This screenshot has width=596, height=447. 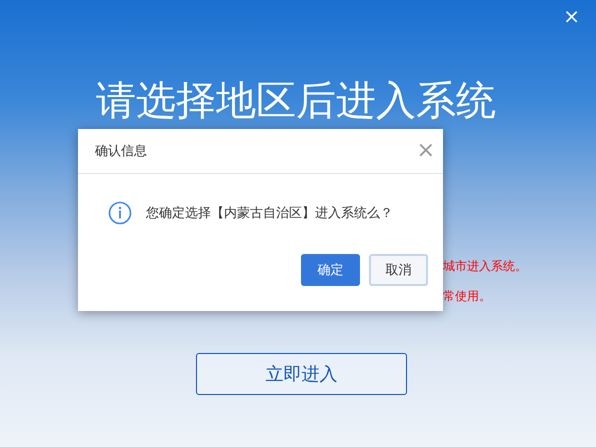 What do you see at coordinates (269, 213) in the screenshot?
I see `dialog-message: 您确定选择【内蒙古自治区】进入系统么？` at bounding box center [269, 213].